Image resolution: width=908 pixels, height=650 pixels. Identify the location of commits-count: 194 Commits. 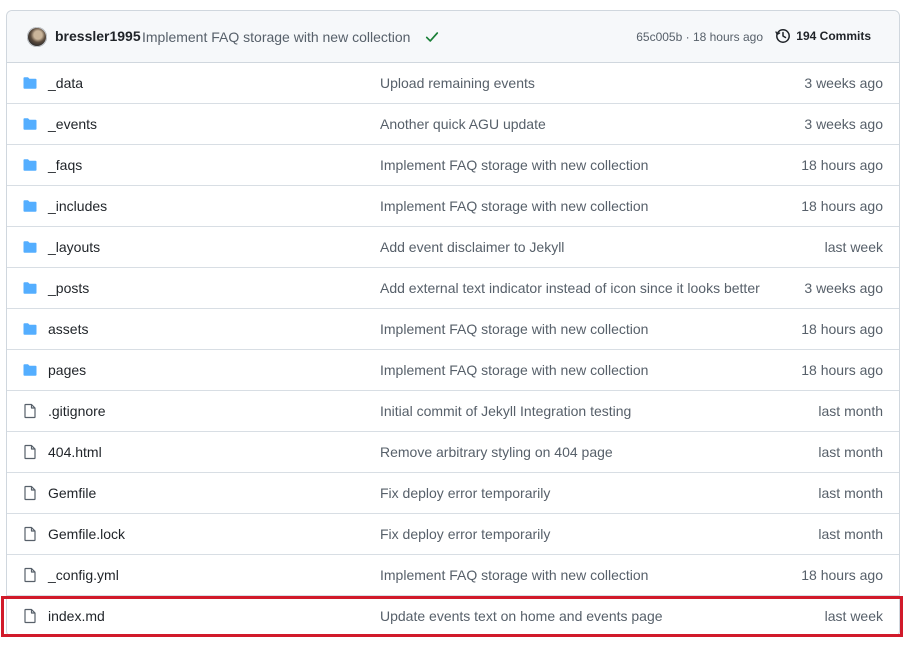
(833, 36).